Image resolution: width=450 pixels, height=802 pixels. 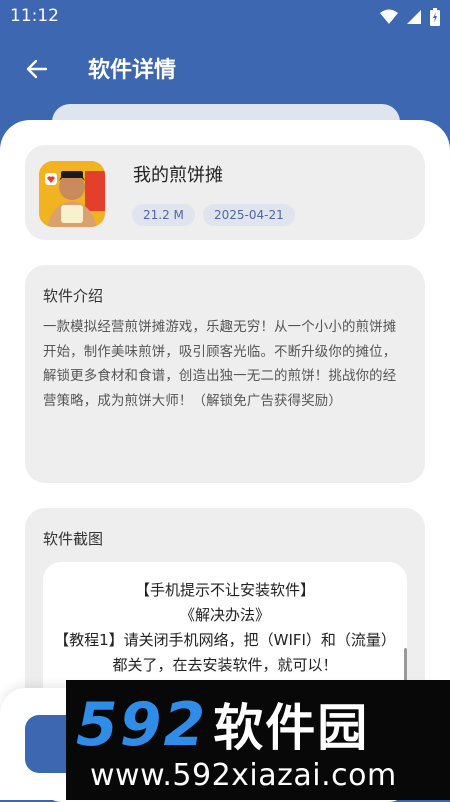 I want to click on app-name: 我的煎饼摊, so click(x=178, y=175).